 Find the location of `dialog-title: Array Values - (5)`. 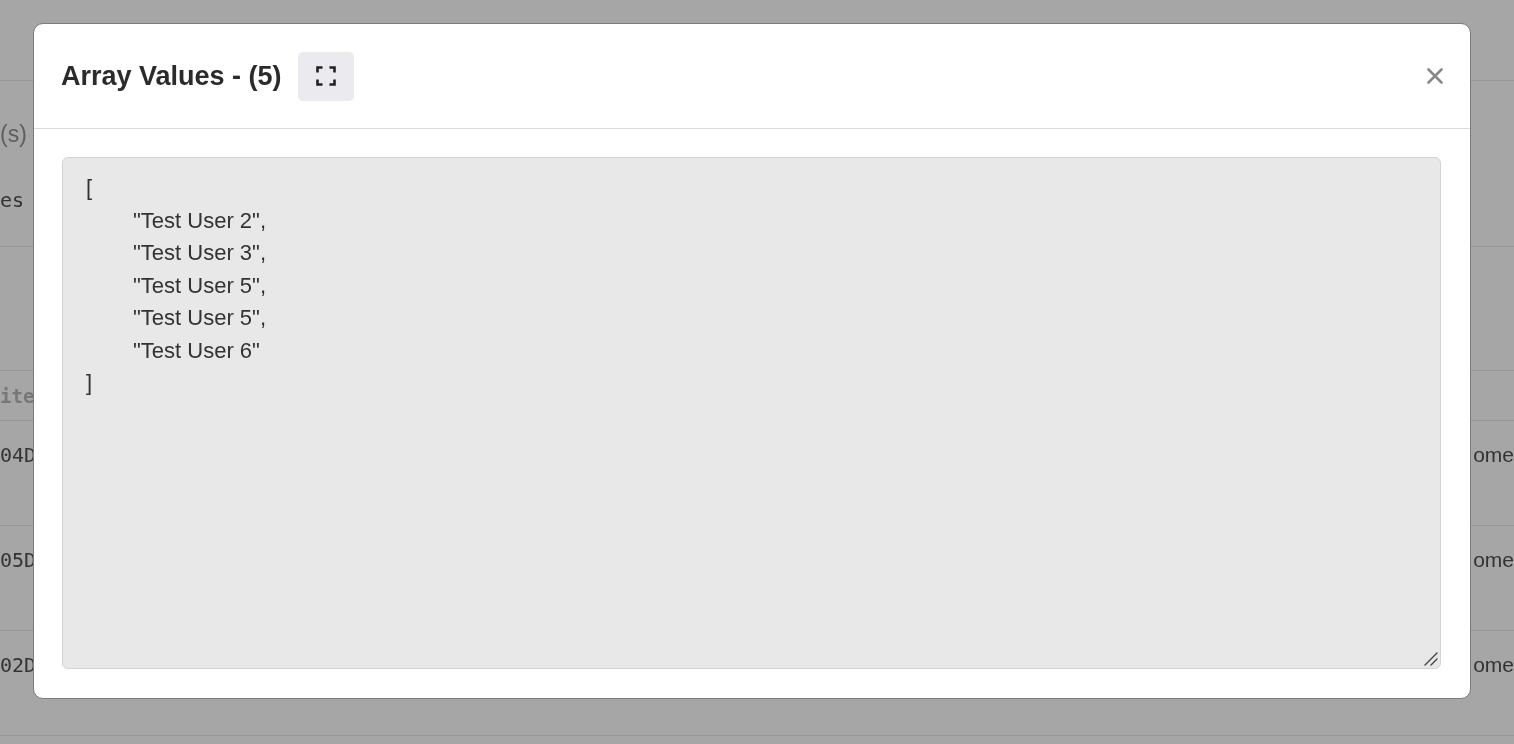

dialog-title: Array Values - (5) is located at coordinates (171, 76).